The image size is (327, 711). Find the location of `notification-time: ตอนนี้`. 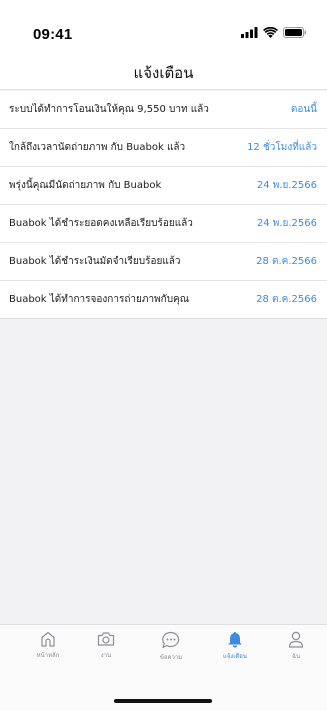

notification-time: ตอนนี้ is located at coordinates (303, 109).